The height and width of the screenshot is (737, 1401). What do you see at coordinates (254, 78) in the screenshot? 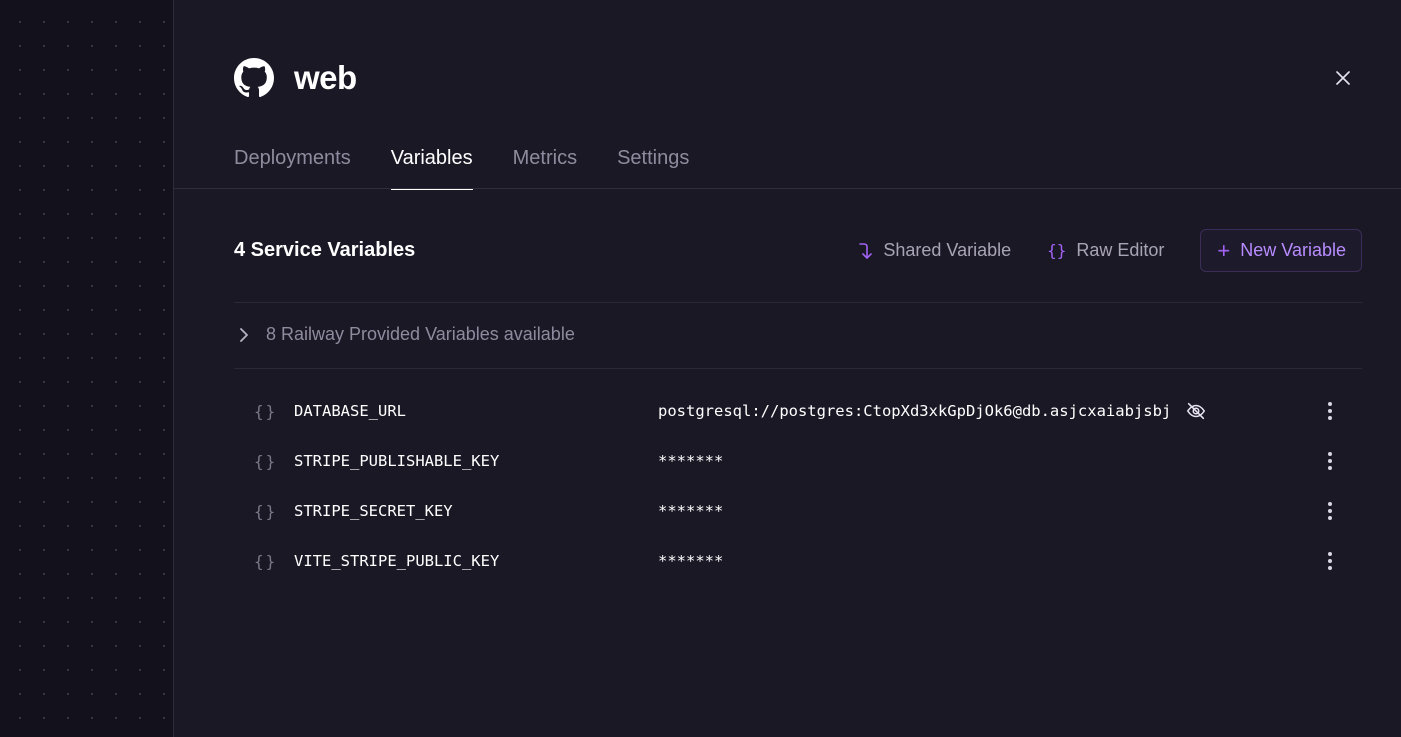
I see `github-icon` at bounding box center [254, 78].